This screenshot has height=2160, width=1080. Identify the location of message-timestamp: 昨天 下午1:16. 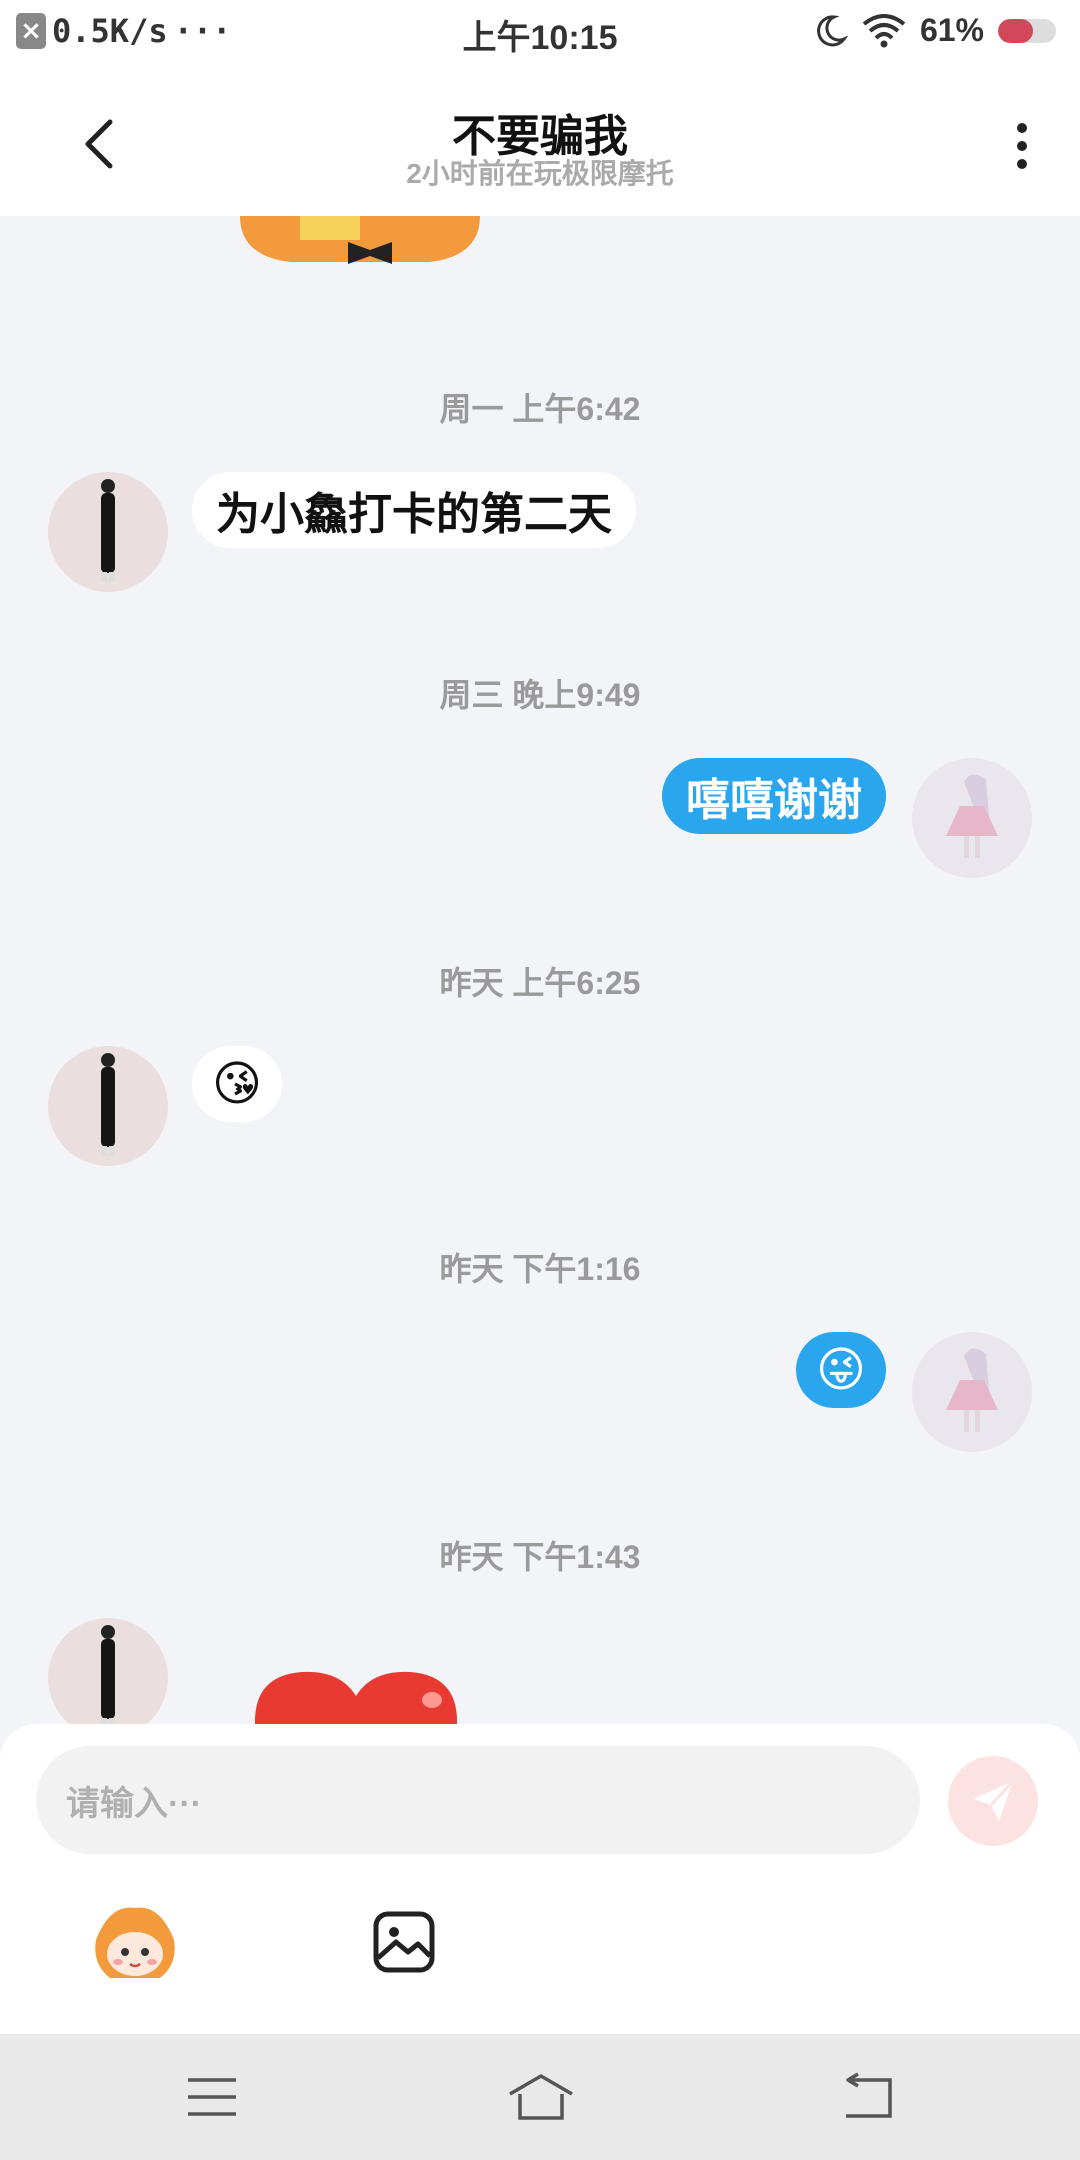
(540, 1269).